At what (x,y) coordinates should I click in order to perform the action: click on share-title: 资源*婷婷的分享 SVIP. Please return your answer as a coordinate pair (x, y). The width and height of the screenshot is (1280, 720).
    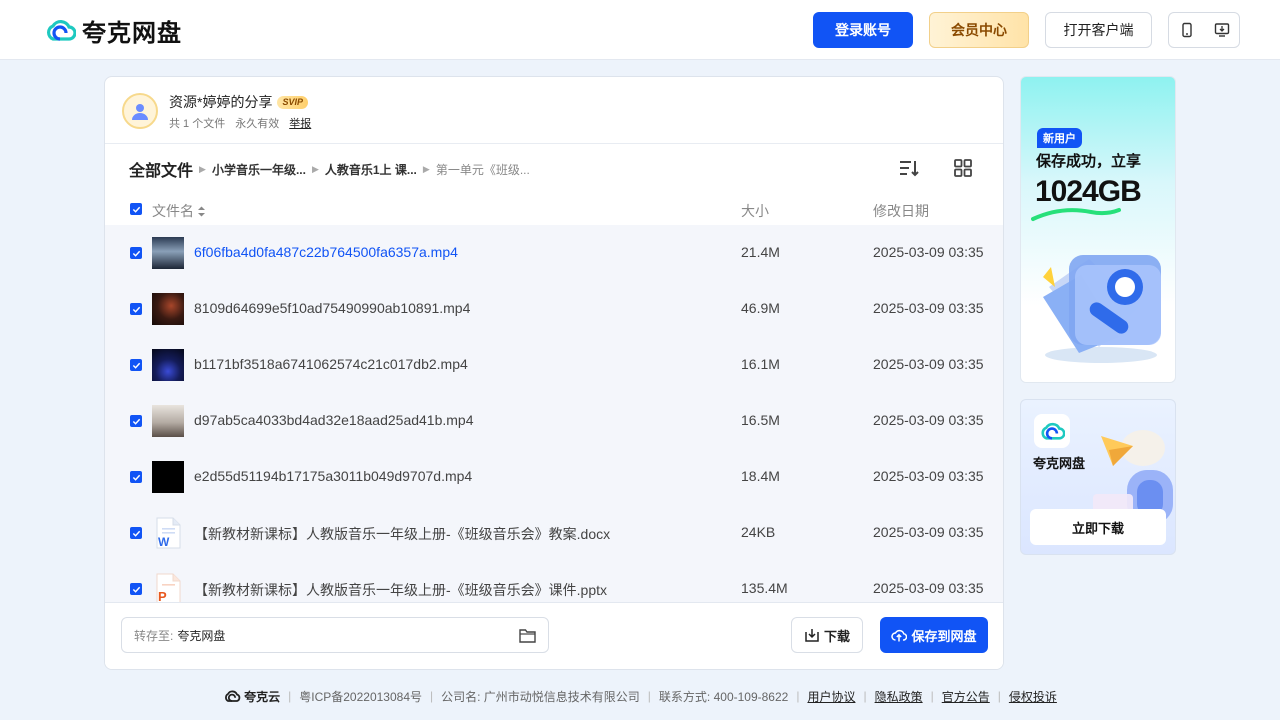
    Looking at the image, I should click on (238, 102).